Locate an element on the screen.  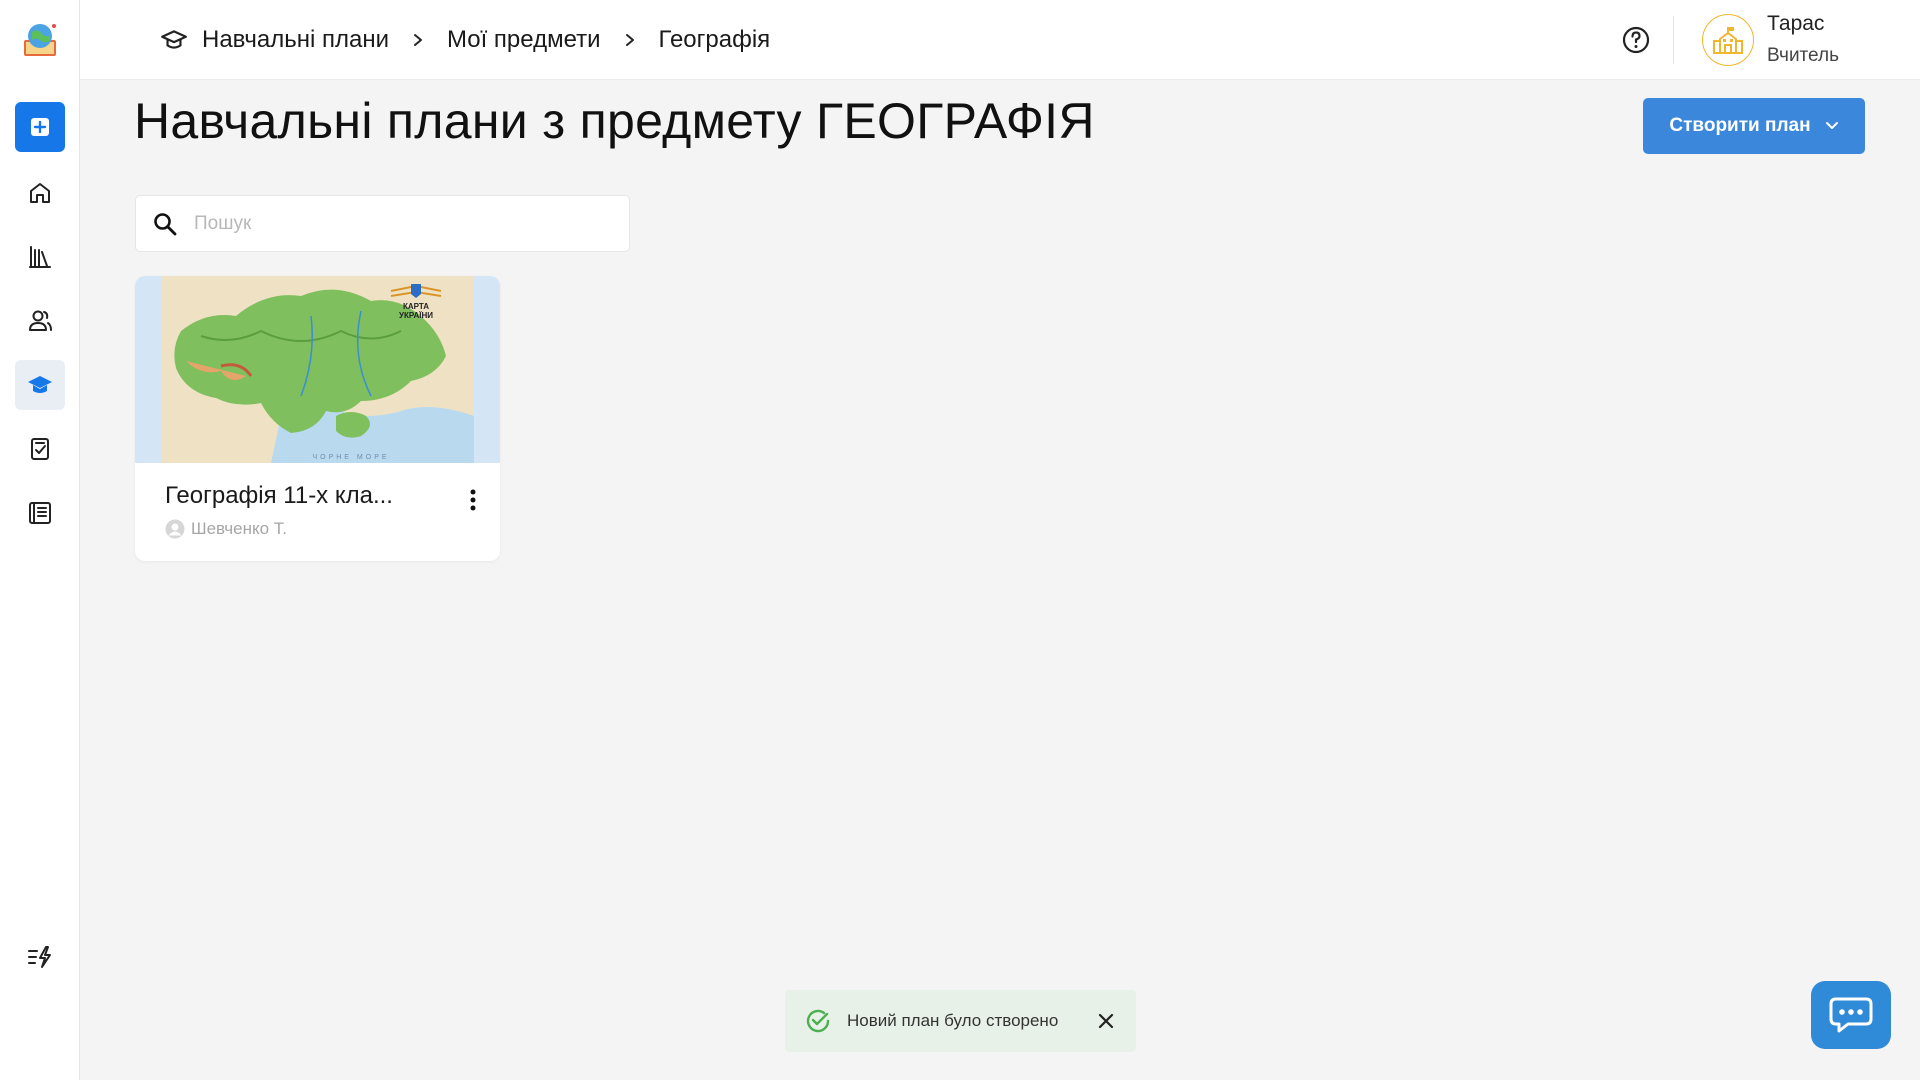
help-button is located at coordinates (1636, 40).